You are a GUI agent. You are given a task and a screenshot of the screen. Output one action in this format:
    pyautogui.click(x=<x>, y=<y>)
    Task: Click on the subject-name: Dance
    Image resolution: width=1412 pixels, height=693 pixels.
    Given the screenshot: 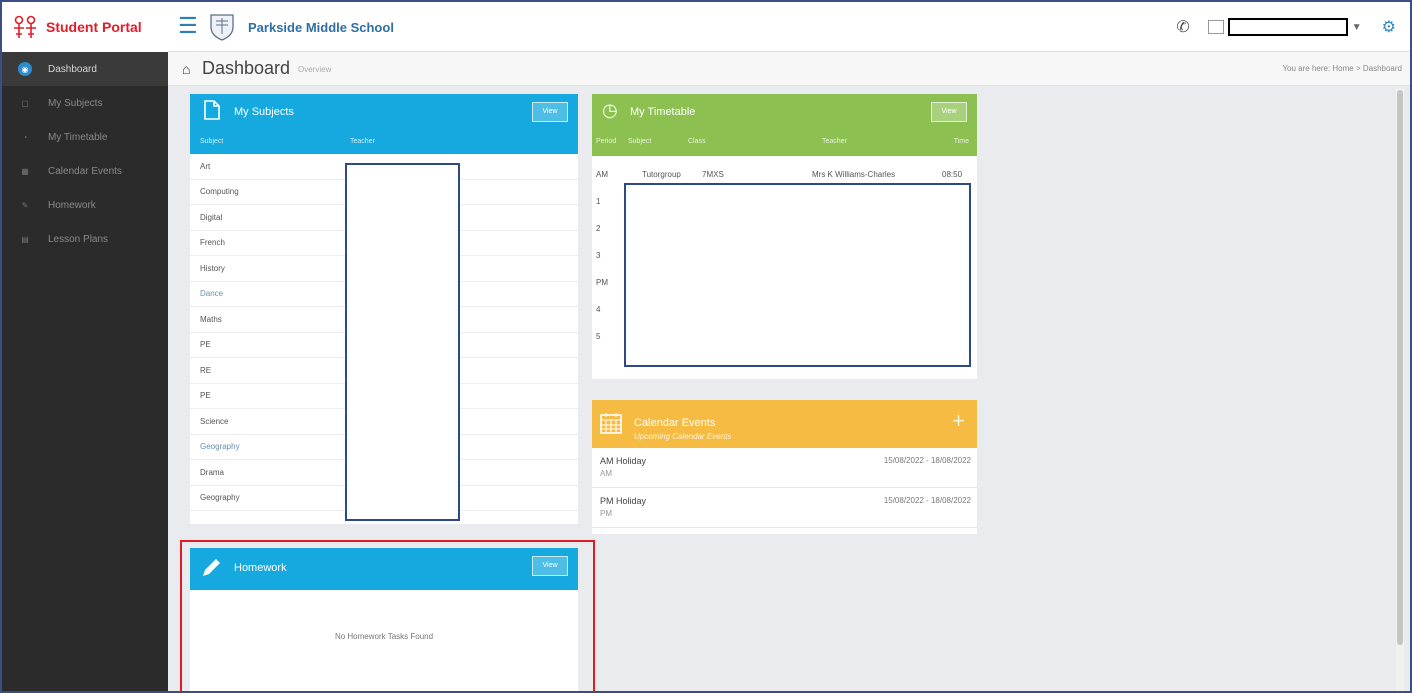 What is the action you would take?
    pyautogui.click(x=212, y=294)
    